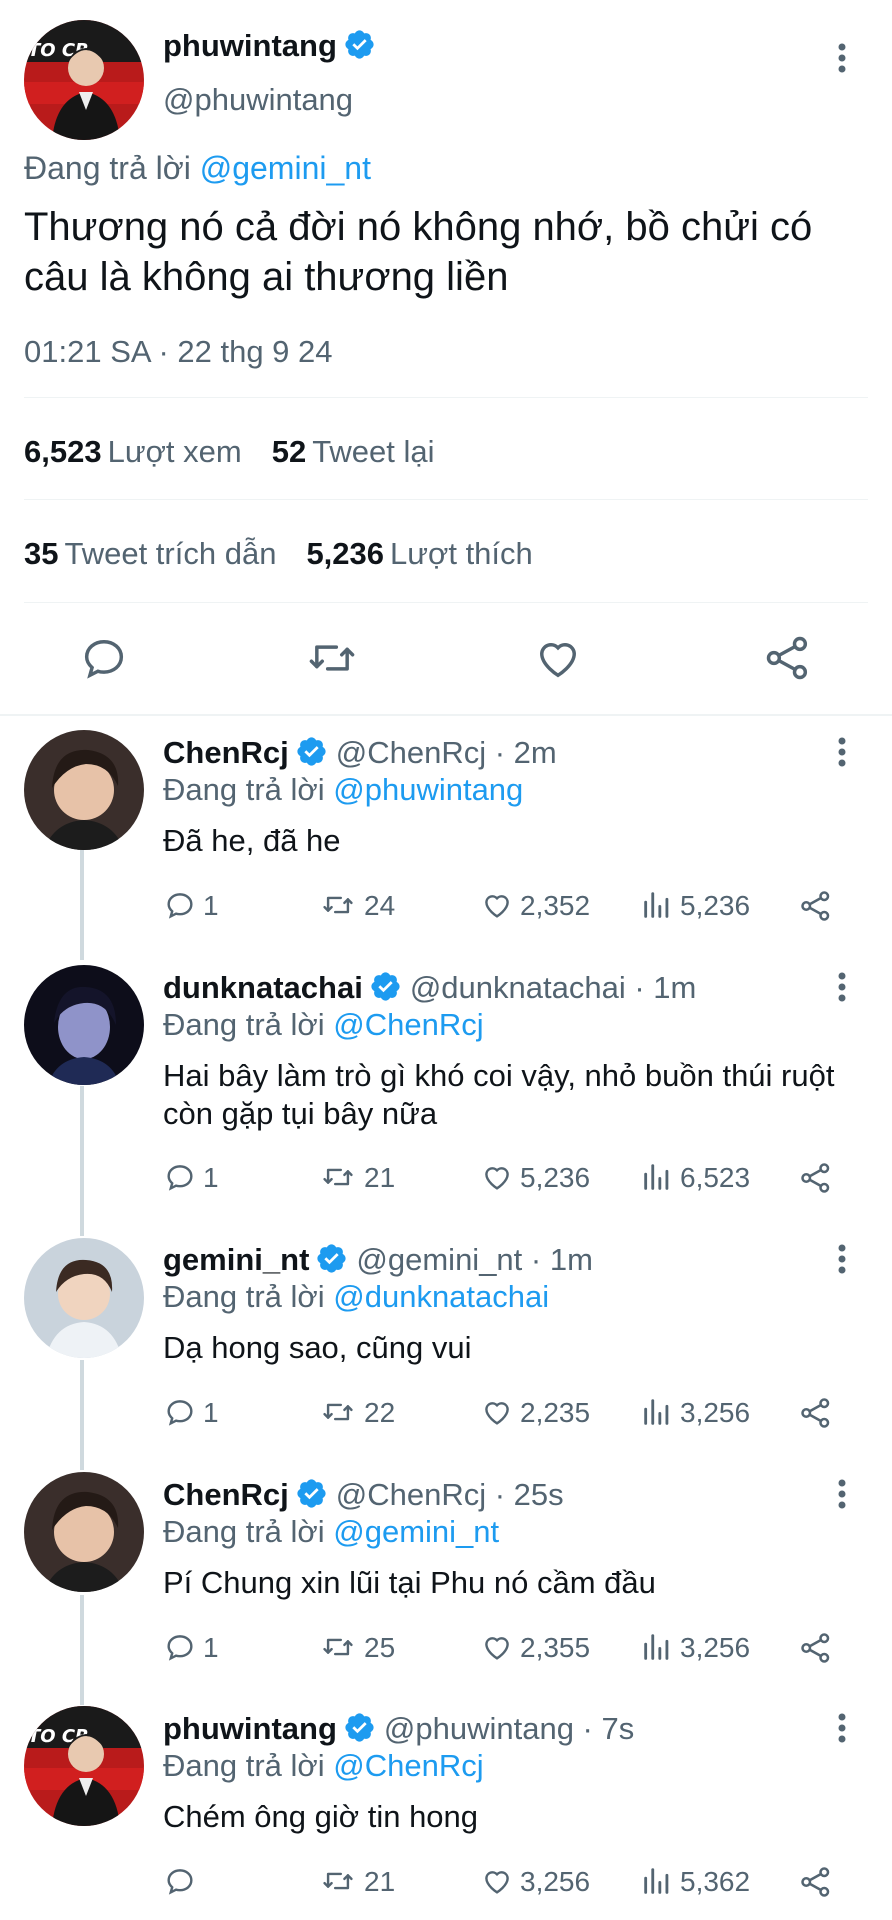  What do you see at coordinates (317, 1347) in the screenshot?
I see `reply-text: Dạ hong sao, cũng vui` at bounding box center [317, 1347].